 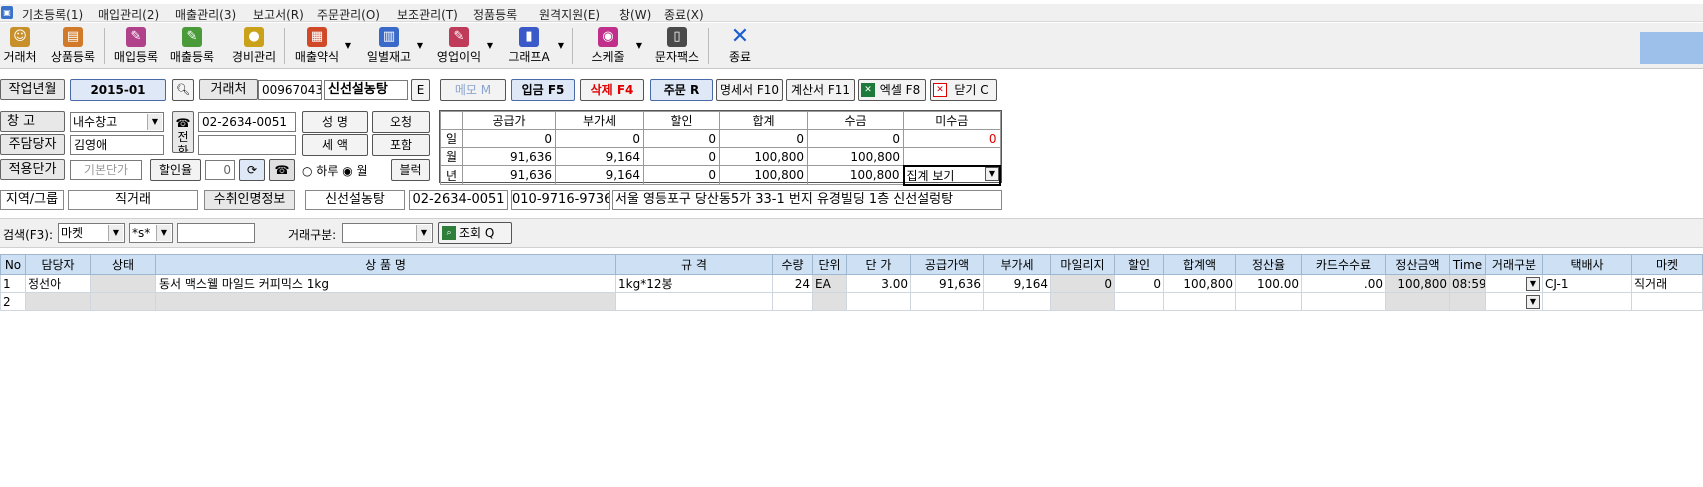 What do you see at coordinates (366, 90) in the screenshot?
I see `client-name-field: 신선설농탕` at bounding box center [366, 90].